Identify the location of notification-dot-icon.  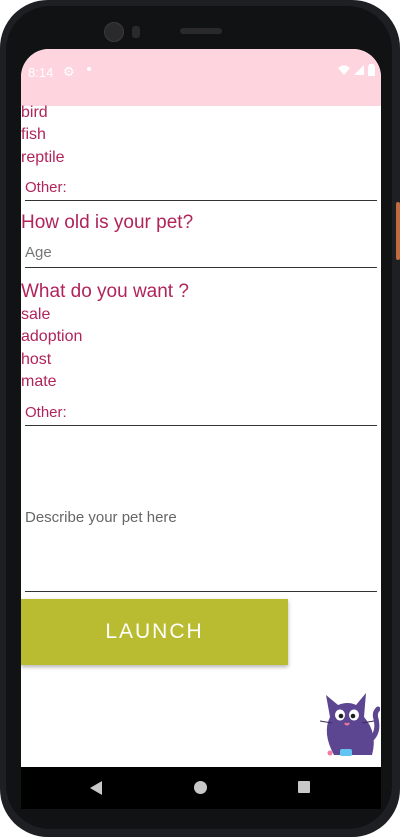
(89, 69).